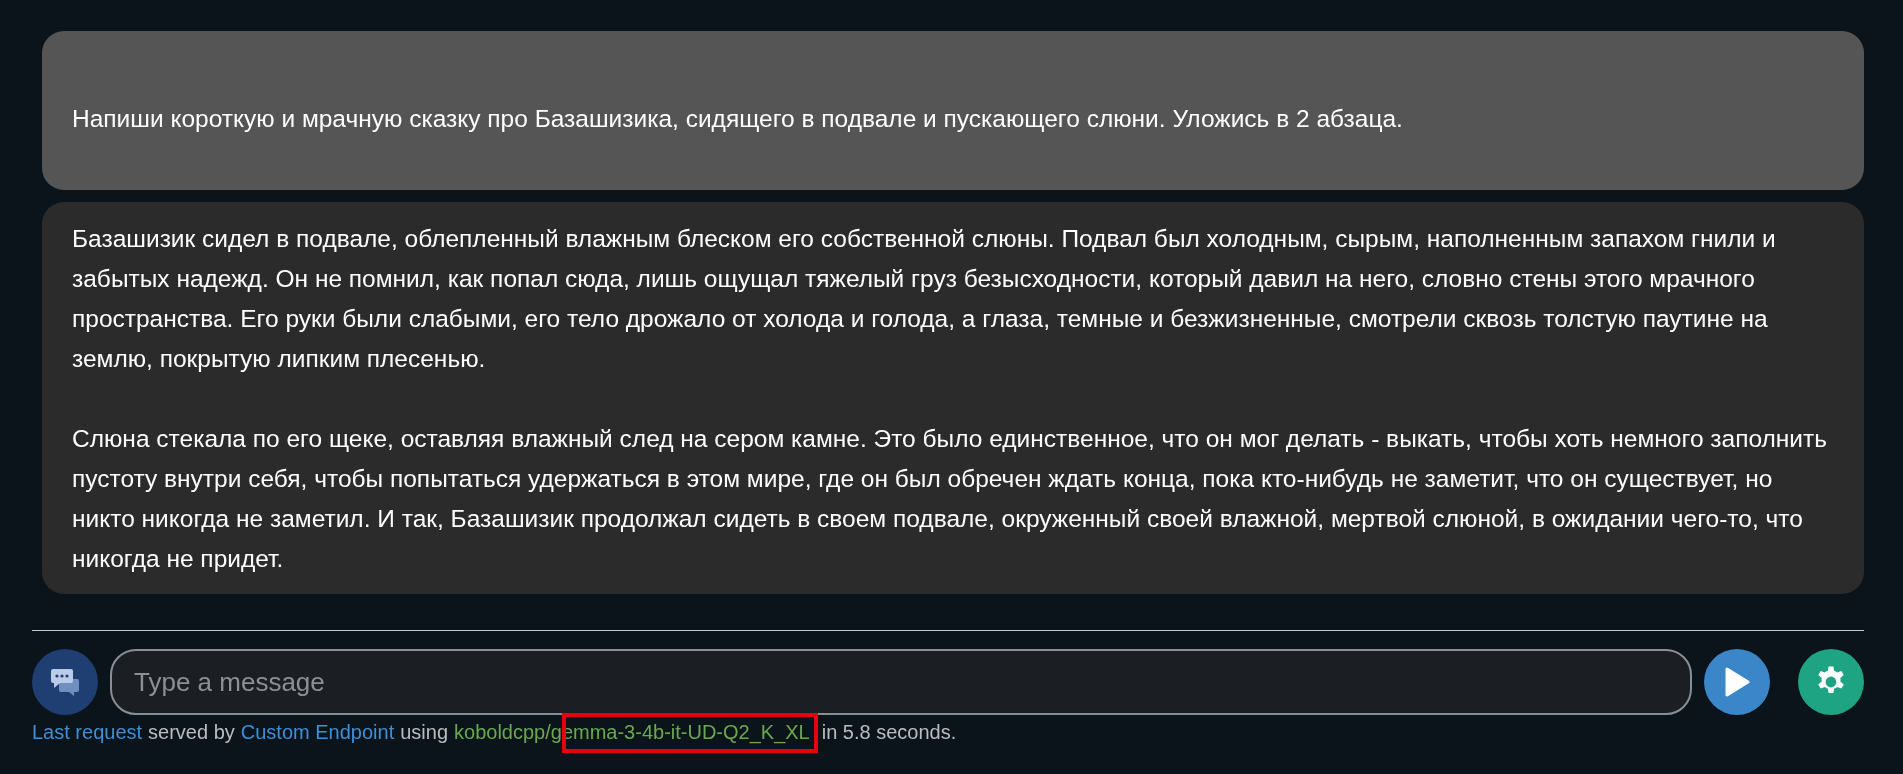 Image resolution: width=1903 pixels, height=774 pixels. What do you see at coordinates (738, 119) in the screenshot?
I see `message-paragraph: Напиши короткую и мрачную сказку про Базашизика, сидящего в подвале и пускающего слюни. Уложись в 2 абзаца.` at bounding box center [738, 119].